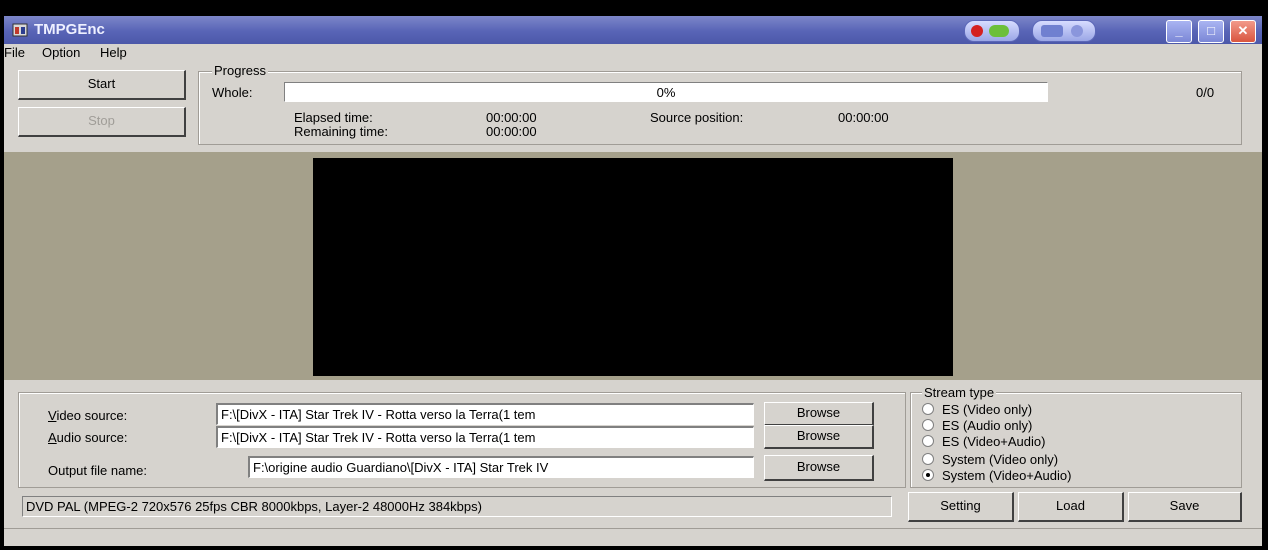  I want to click on stop-button: Stop, so click(102, 122).